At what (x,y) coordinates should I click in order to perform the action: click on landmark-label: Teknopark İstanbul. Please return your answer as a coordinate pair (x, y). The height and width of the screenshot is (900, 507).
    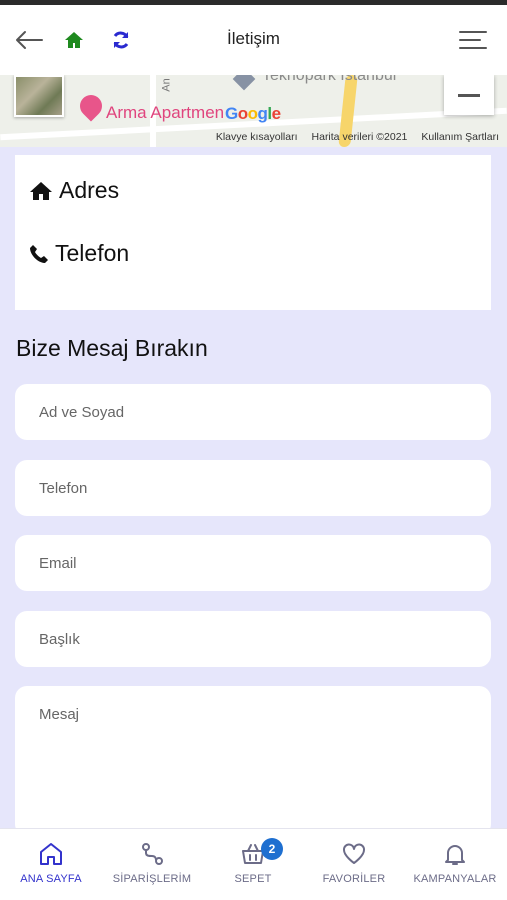
    Looking at the image, I should click on (329, 79).